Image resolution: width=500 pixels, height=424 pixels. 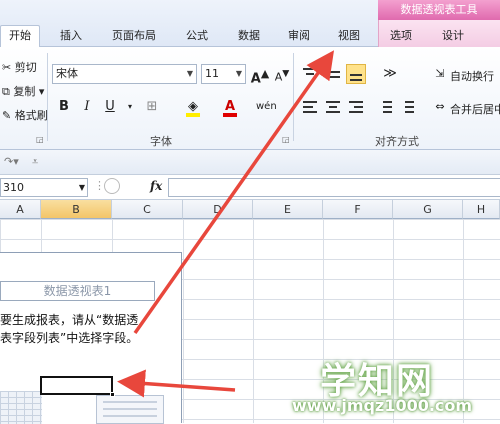 I want to click on cut-button: ✂ 剪切, so click(x=19, y=67).